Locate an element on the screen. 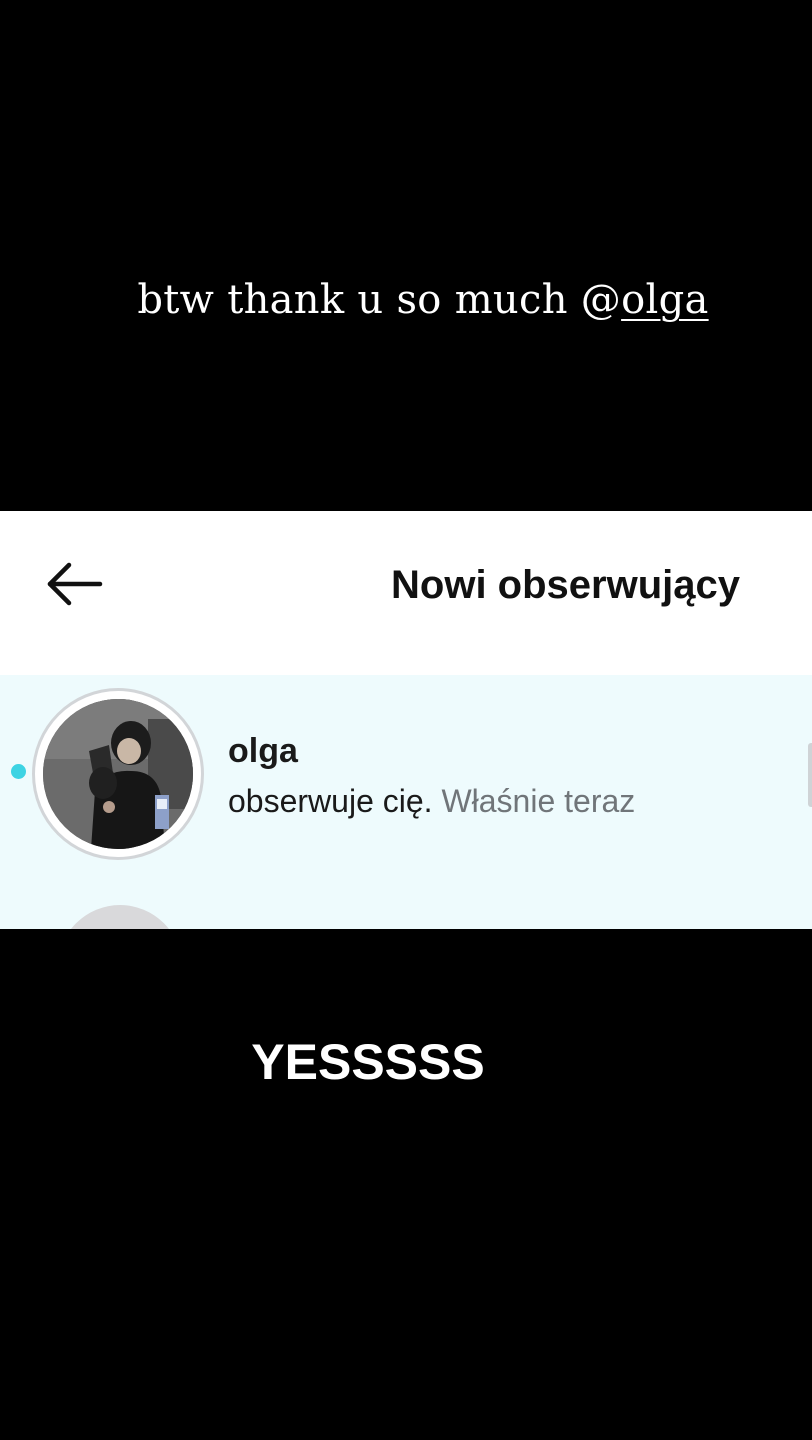  follow-button-edge is located at coordinates (810, 775).